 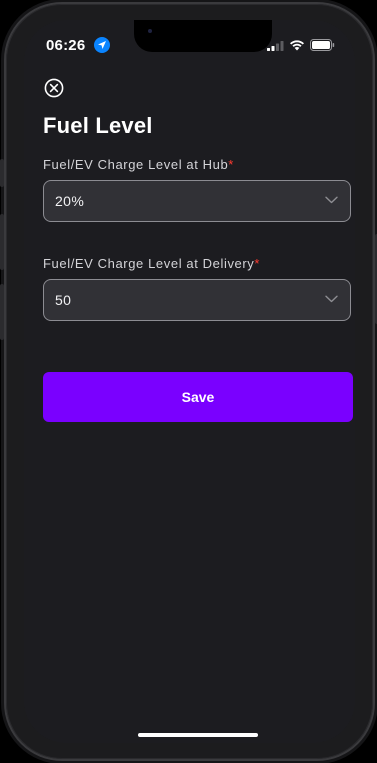 I want to click on volume-up-button, so click(x=2, y=242).